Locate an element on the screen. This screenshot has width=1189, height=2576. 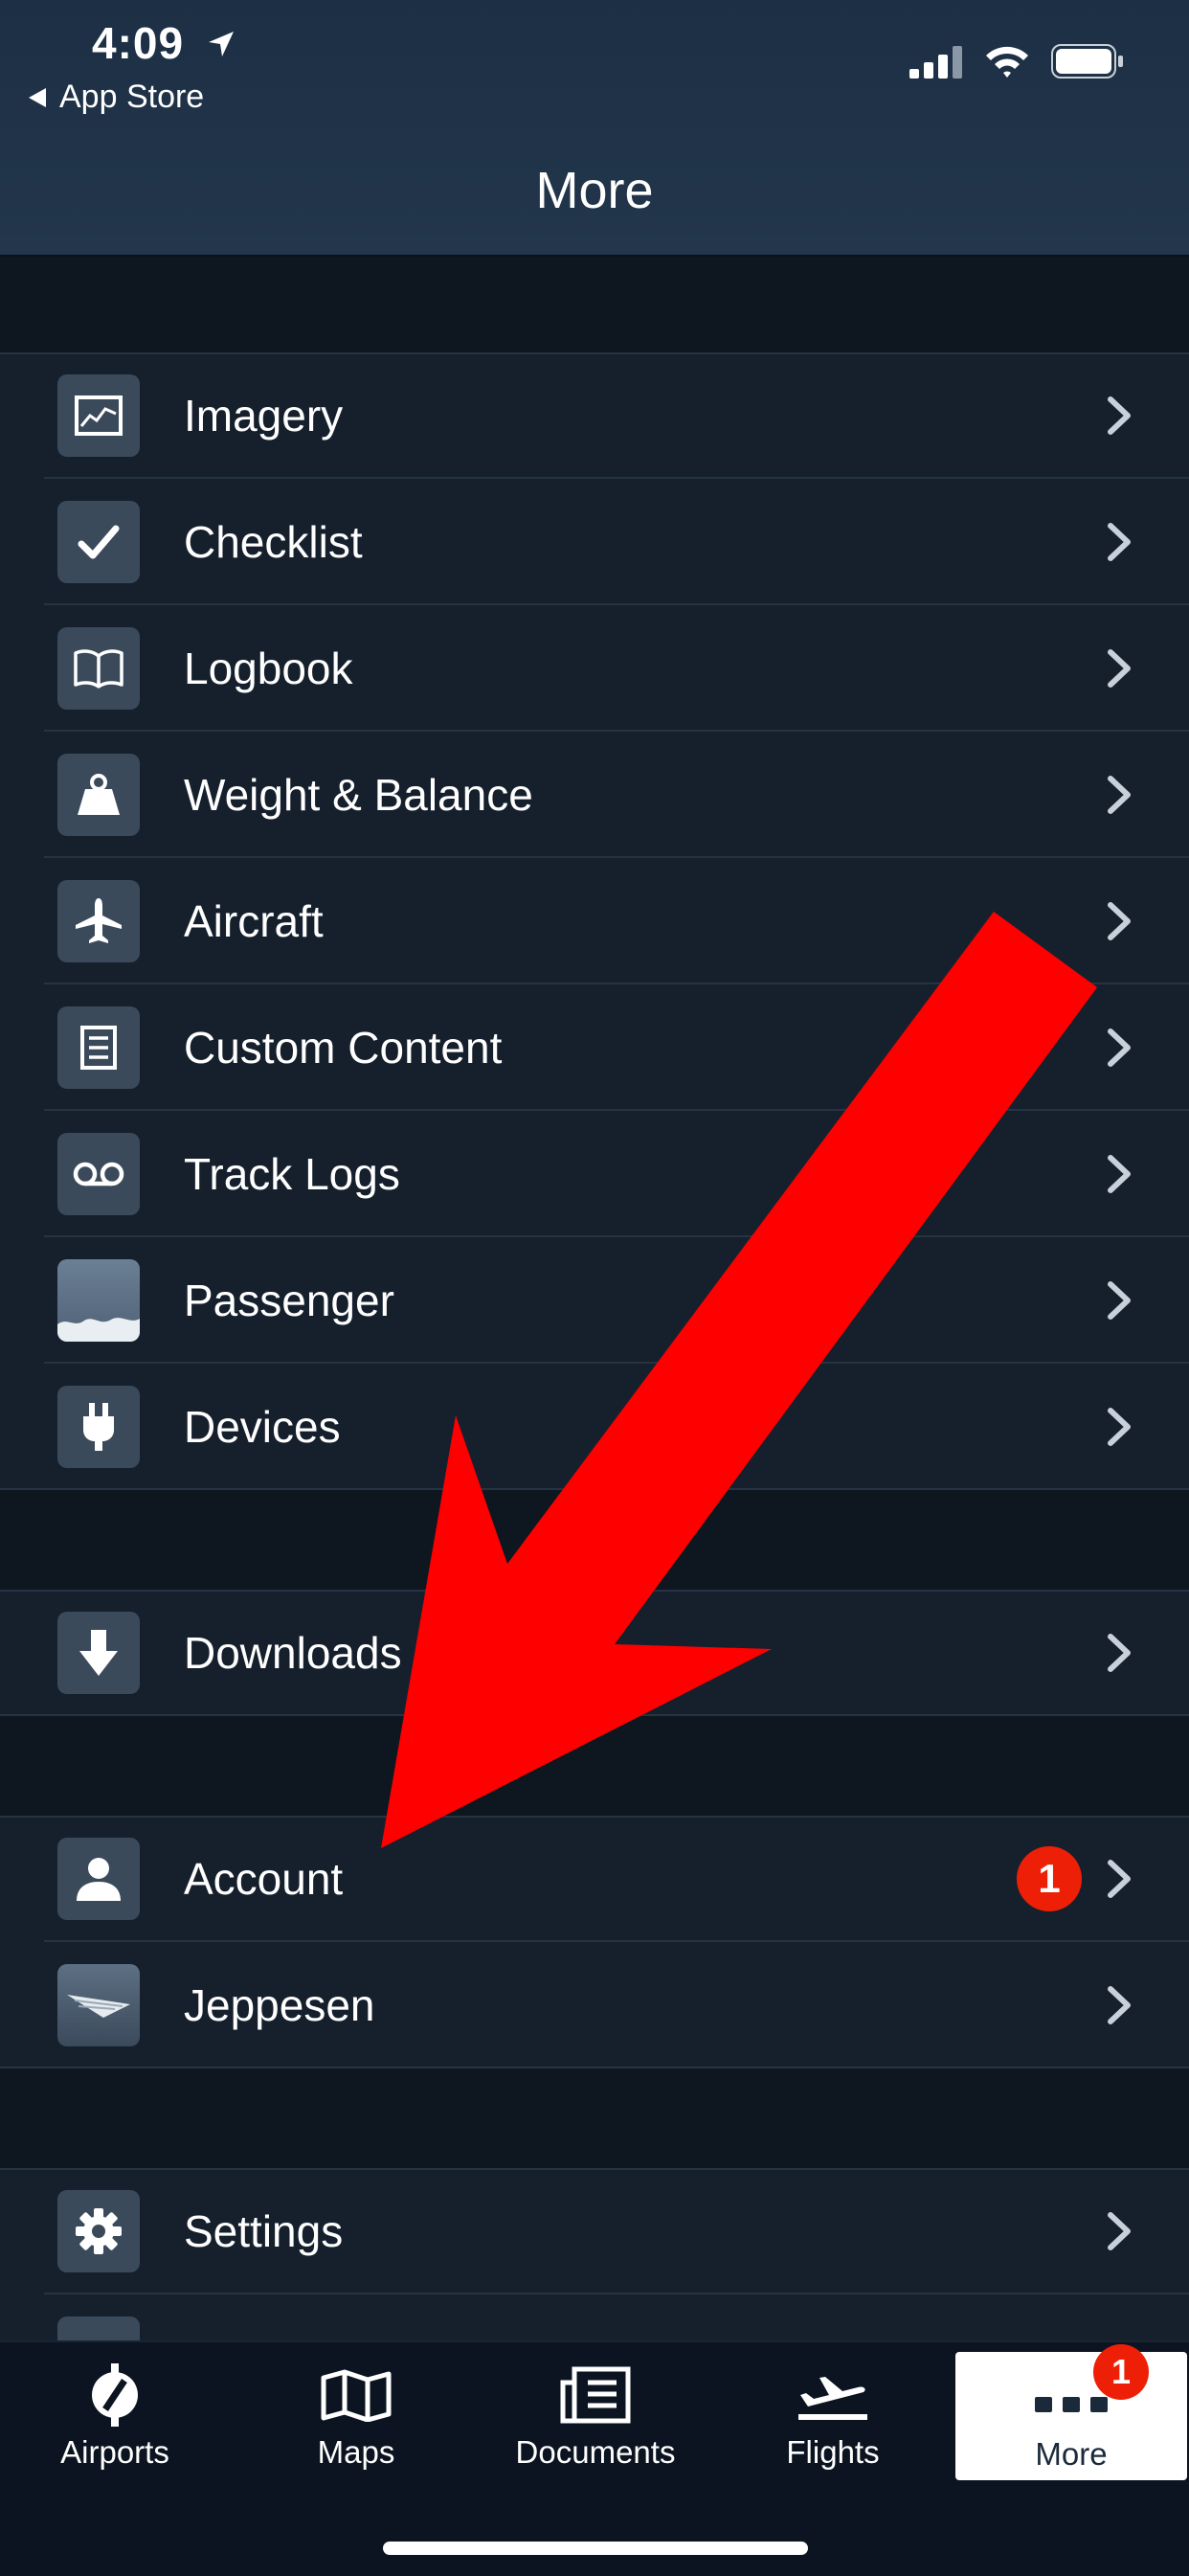
location-arrow-icon is located at coordinates (221, 43).